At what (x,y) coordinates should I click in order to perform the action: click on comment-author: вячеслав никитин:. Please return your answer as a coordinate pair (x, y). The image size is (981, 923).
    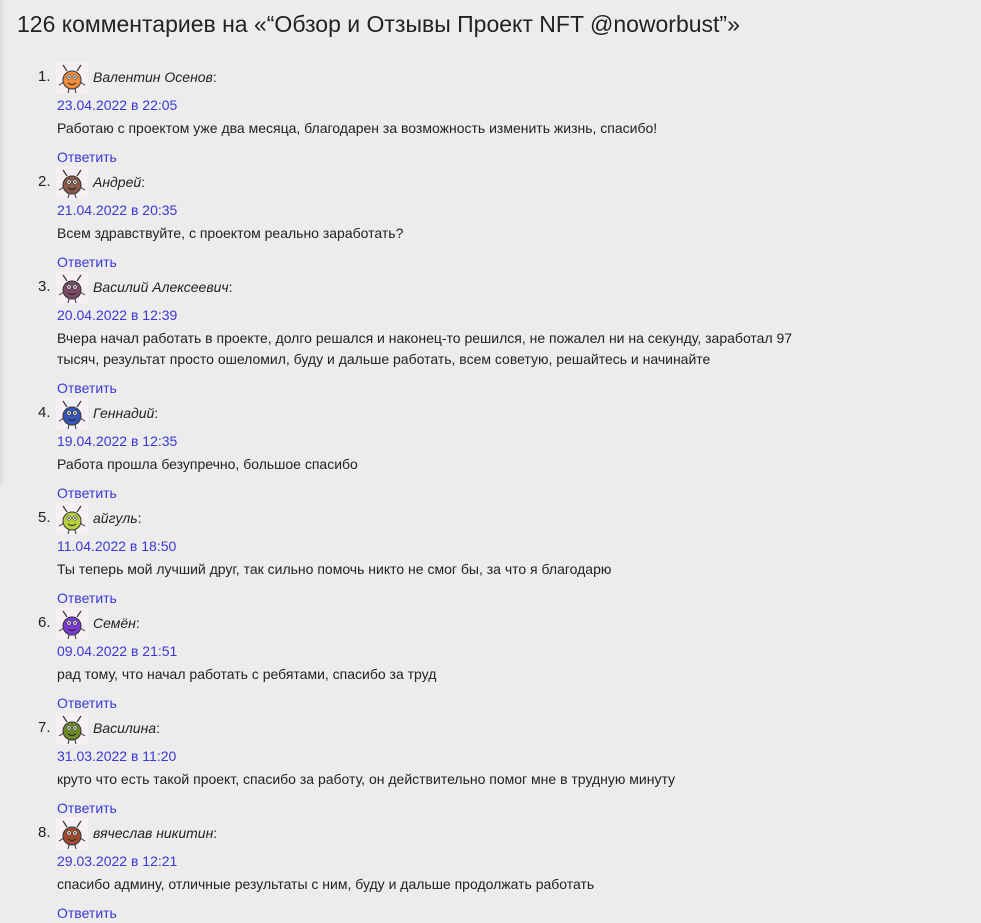
    Looking at the image, I should click on (155, 833).